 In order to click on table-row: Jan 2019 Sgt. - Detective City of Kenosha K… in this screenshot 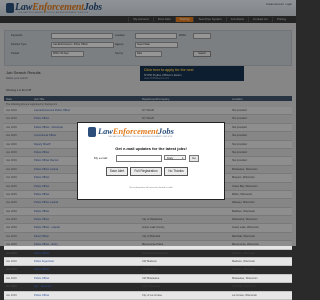, I will do `click(148, 287)`.